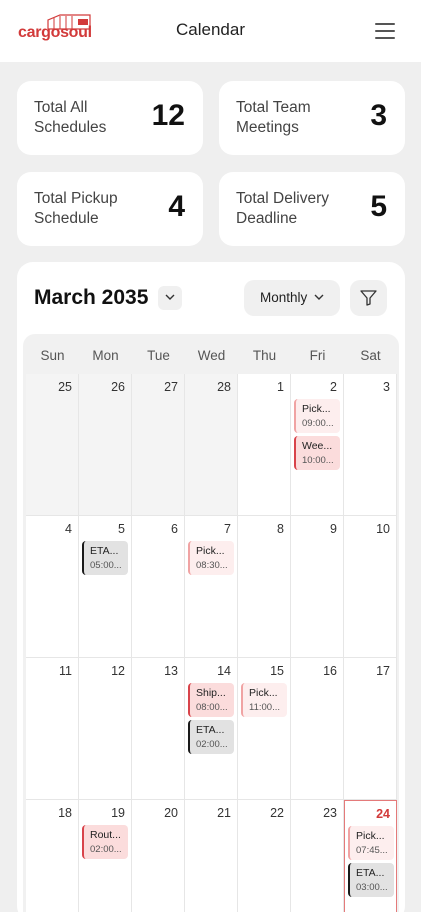 The image size is (421, 912). I want to click on day-number: 9, so click(333, 529).